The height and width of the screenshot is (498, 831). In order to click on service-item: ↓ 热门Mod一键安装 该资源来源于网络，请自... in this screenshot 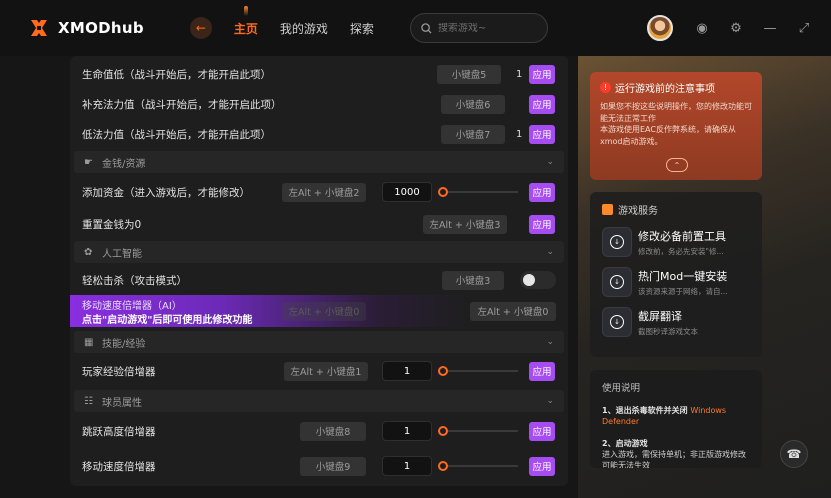, I will do `click(676, 282)`.